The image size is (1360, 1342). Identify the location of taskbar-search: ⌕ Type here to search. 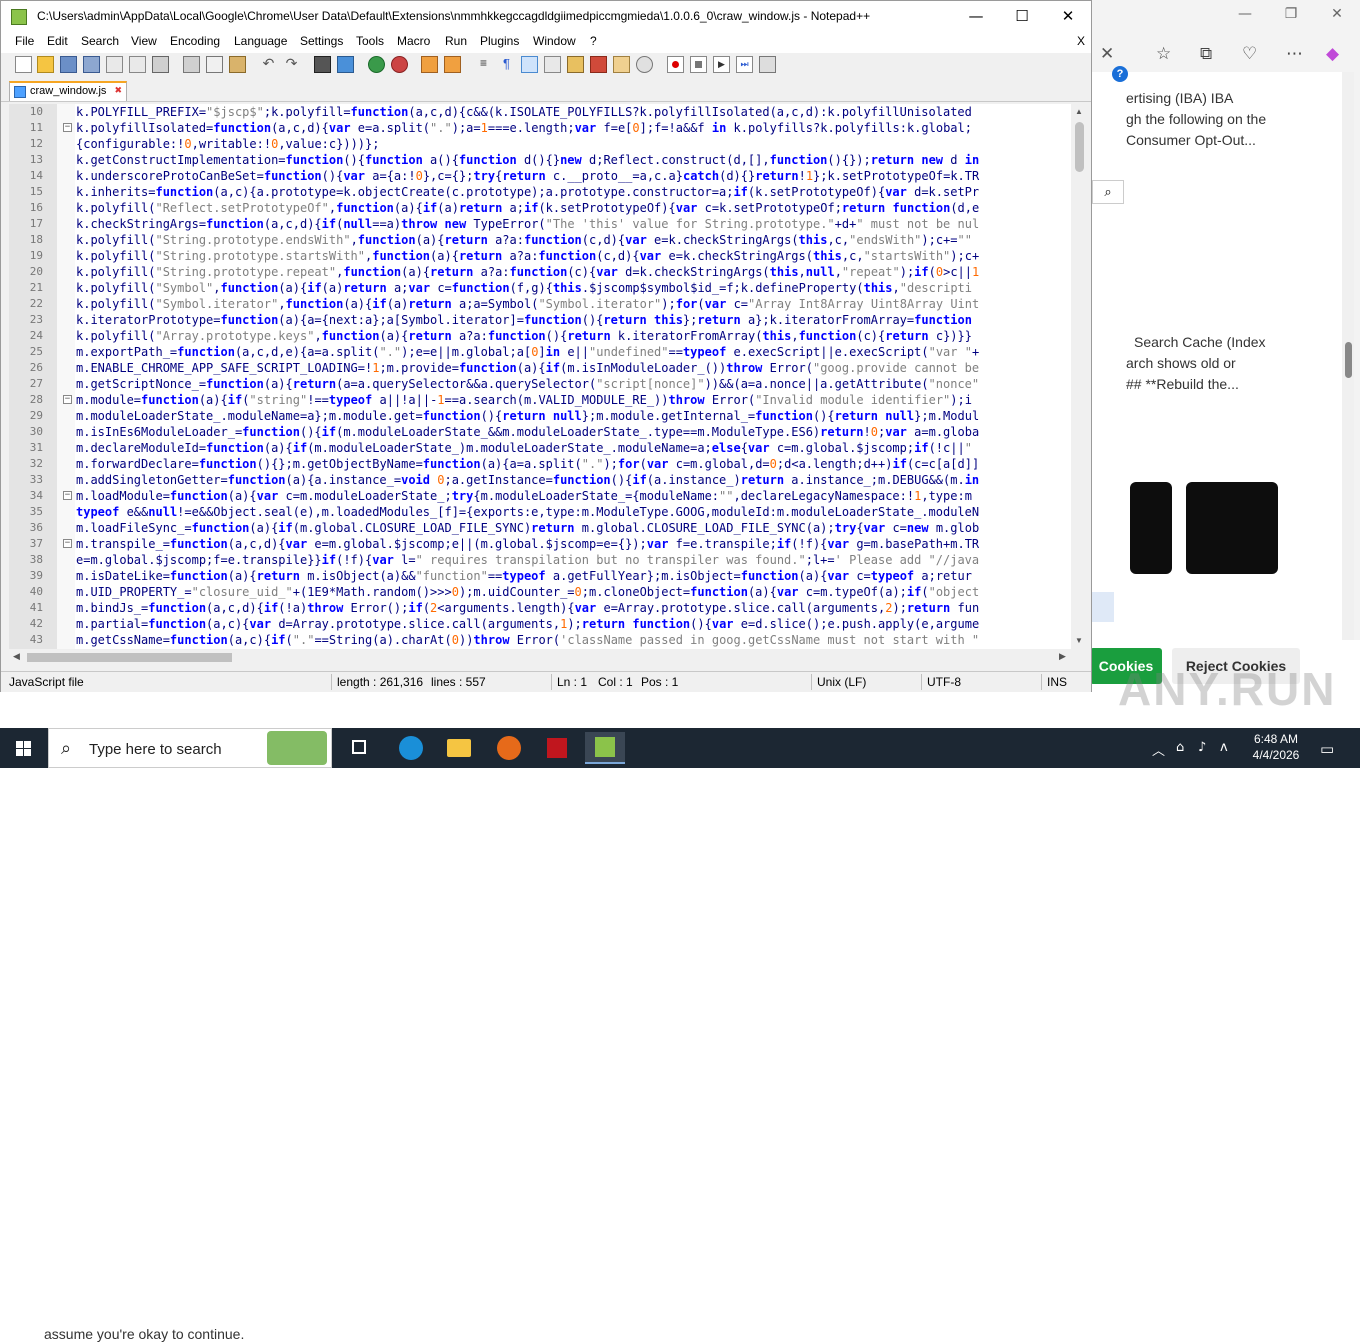
(190, 748).